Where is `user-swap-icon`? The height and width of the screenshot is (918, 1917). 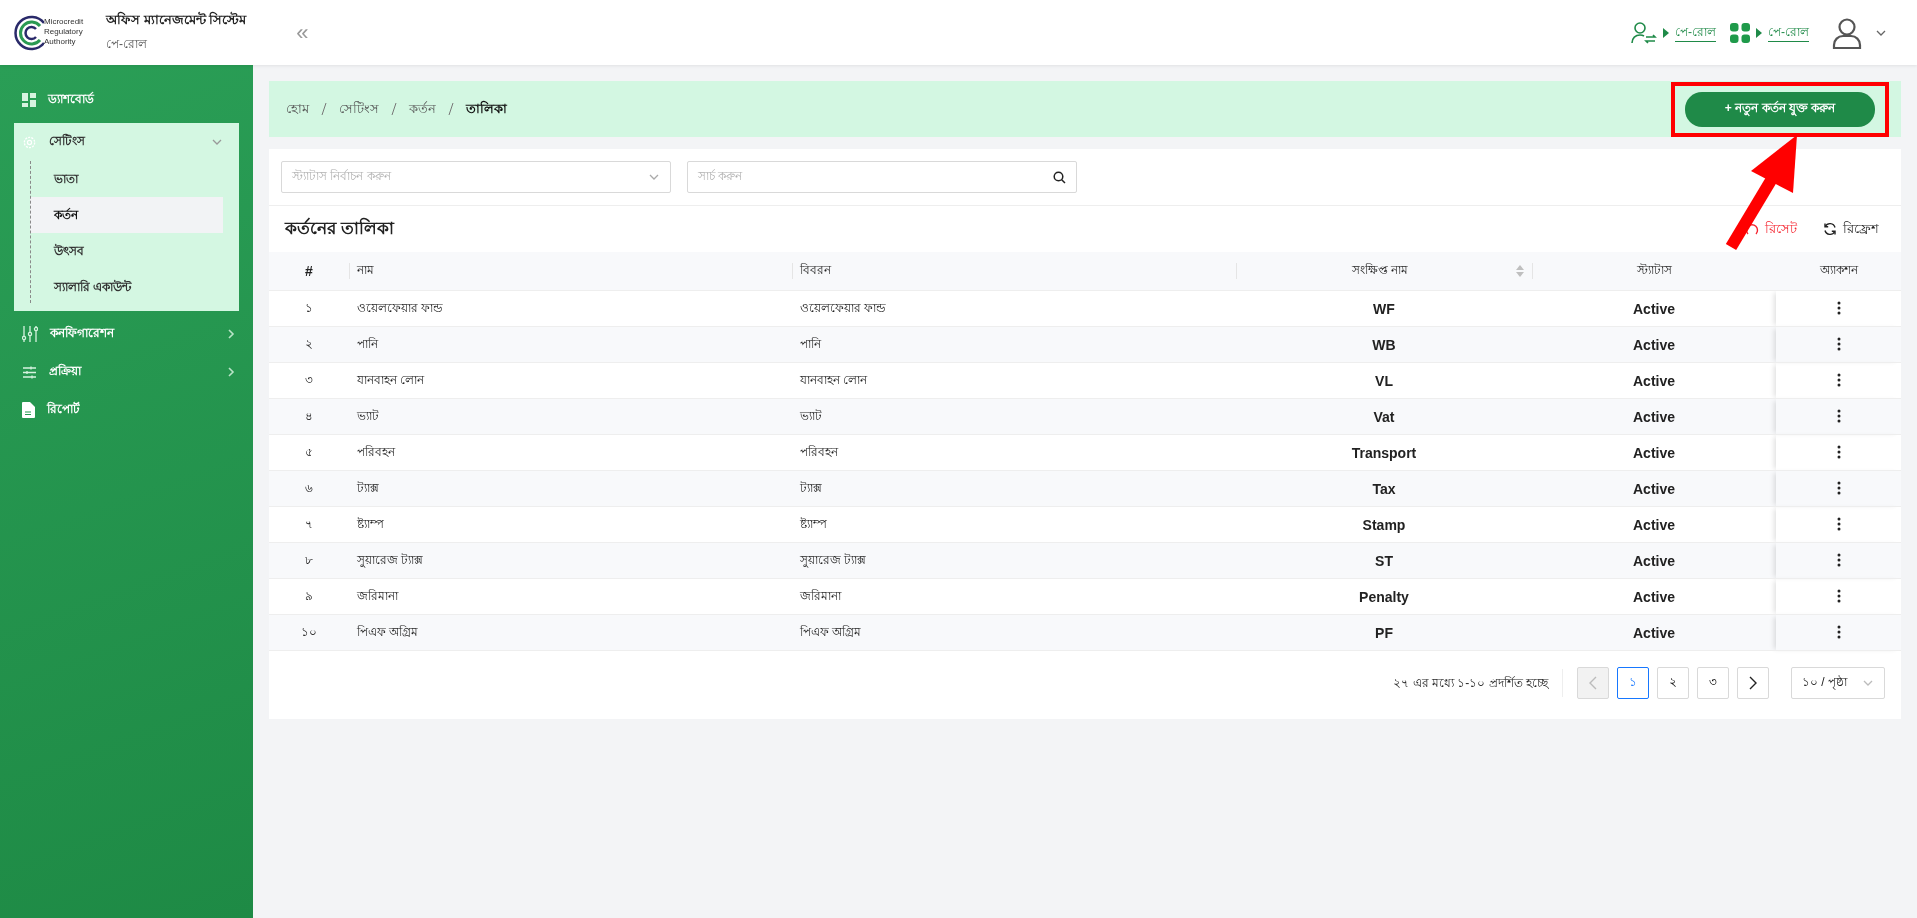
user-swap-icon is located at coordinates (1644, 32).